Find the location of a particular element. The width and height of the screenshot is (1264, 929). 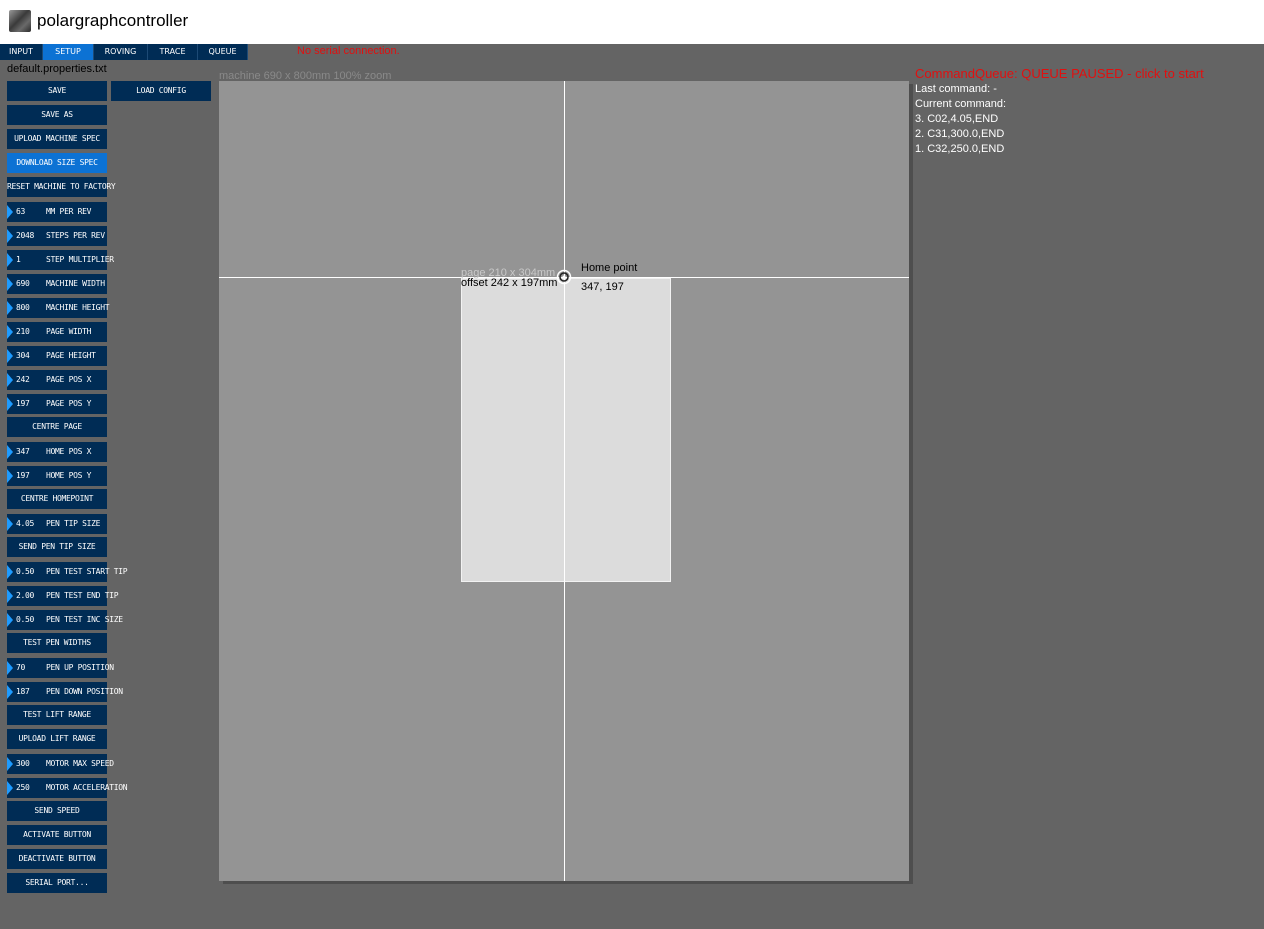

field-value: 2048 is located at coordinates (25, 235).